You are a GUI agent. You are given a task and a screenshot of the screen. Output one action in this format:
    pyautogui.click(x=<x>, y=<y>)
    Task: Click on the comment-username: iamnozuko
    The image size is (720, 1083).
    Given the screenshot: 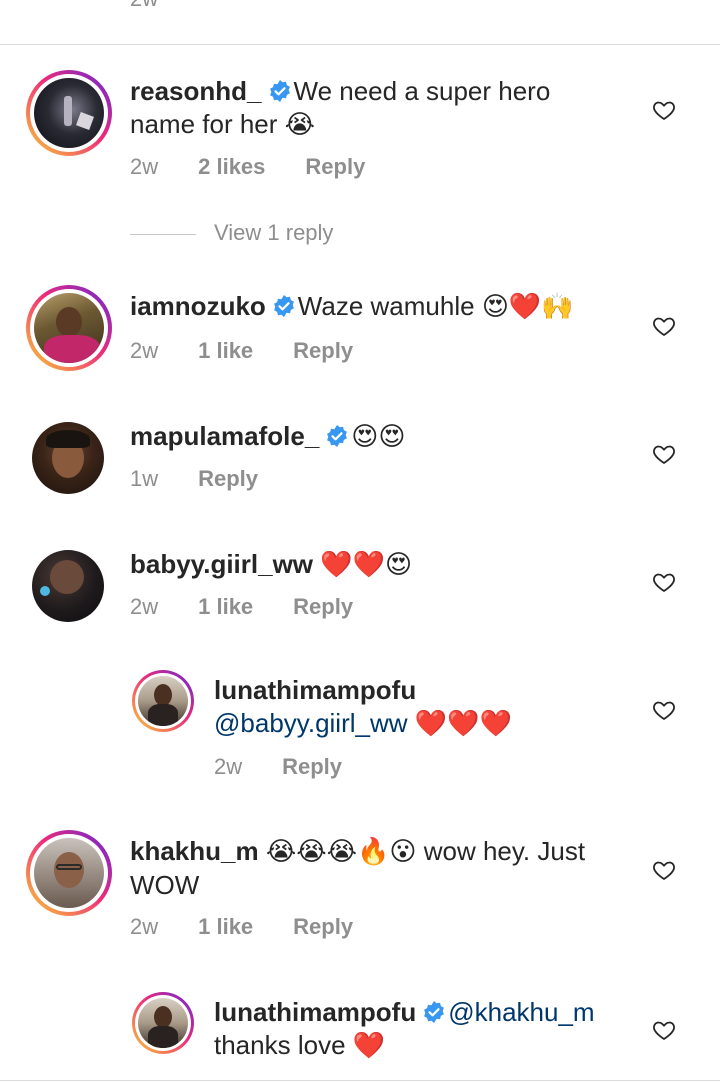 What is the action you would take?
    pyautogui.click(x=198, y=306)
    